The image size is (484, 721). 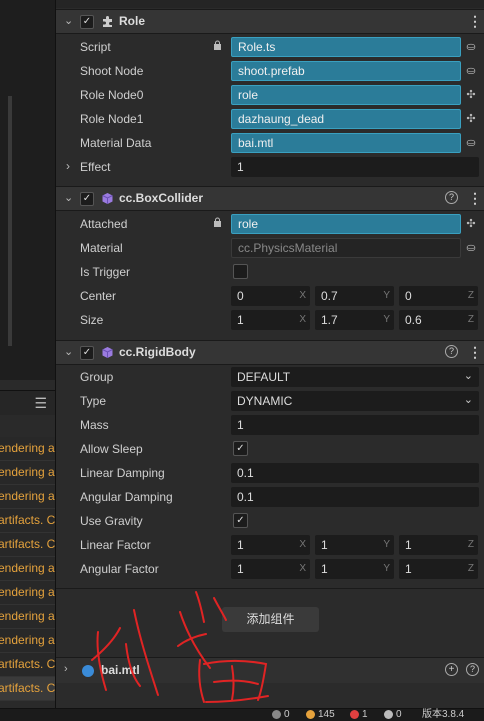 I want to click on angular-damping-input: 0.1, so click(x=355, y=497).